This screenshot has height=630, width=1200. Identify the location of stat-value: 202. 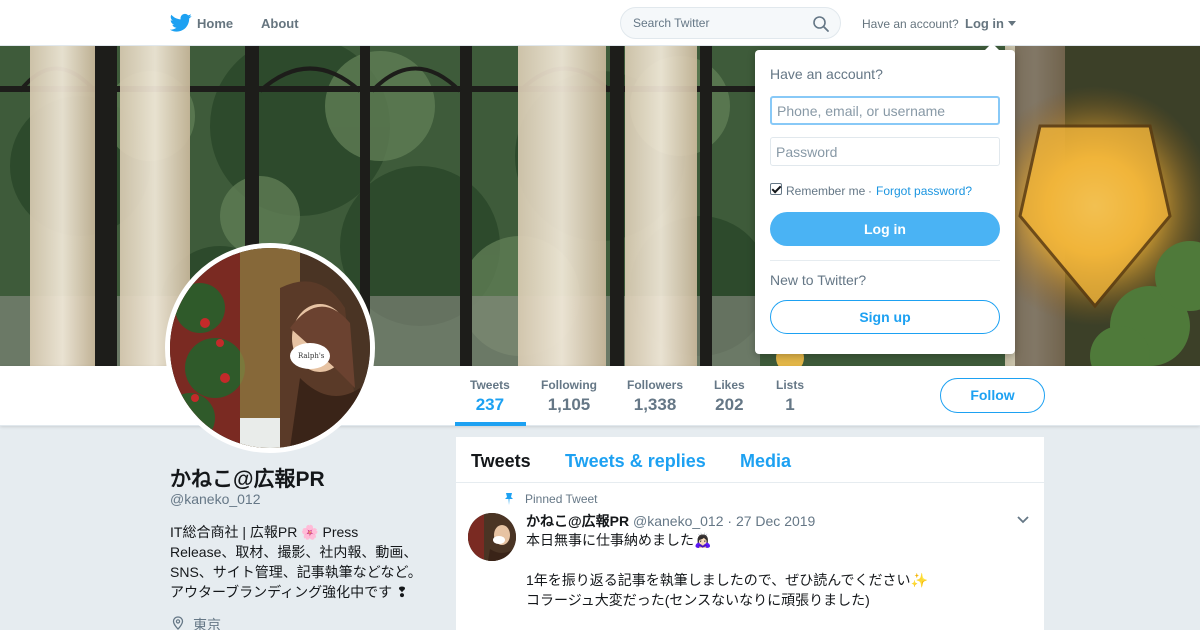
(729, 404).